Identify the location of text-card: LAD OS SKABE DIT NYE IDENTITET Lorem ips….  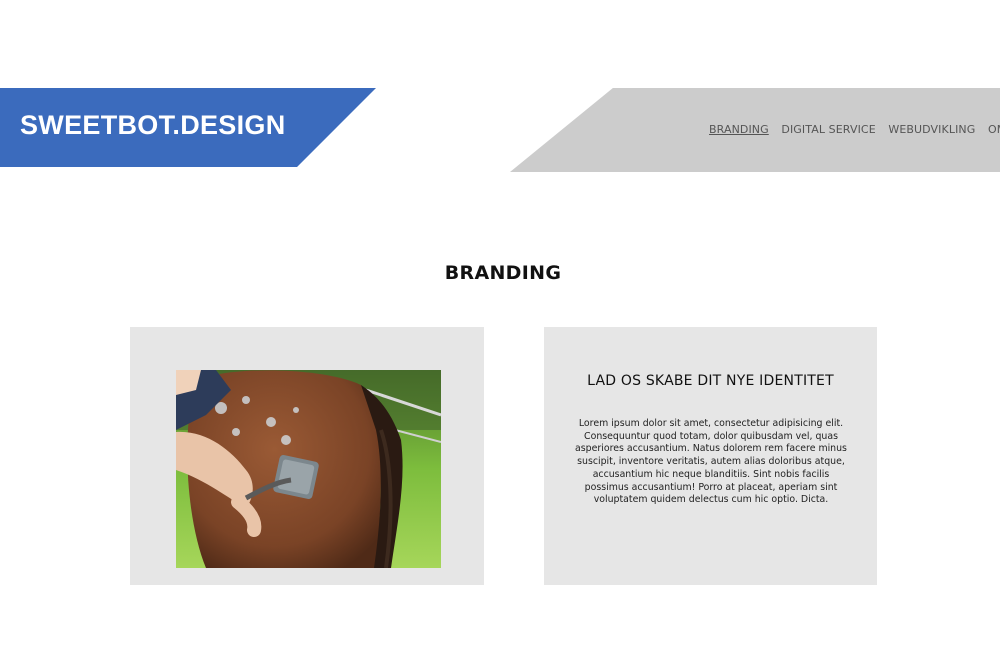
(710, 456).